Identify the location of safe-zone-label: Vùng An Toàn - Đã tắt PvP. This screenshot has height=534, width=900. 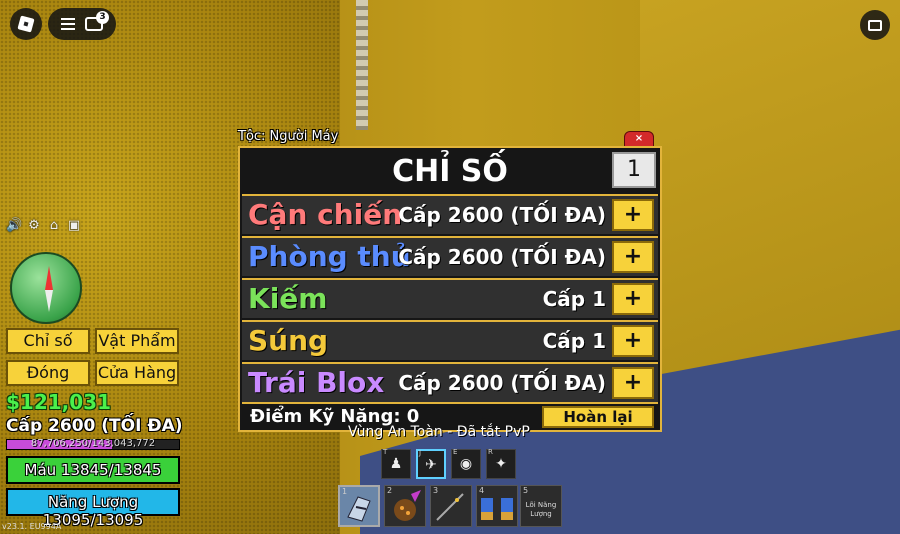
(439, 432).